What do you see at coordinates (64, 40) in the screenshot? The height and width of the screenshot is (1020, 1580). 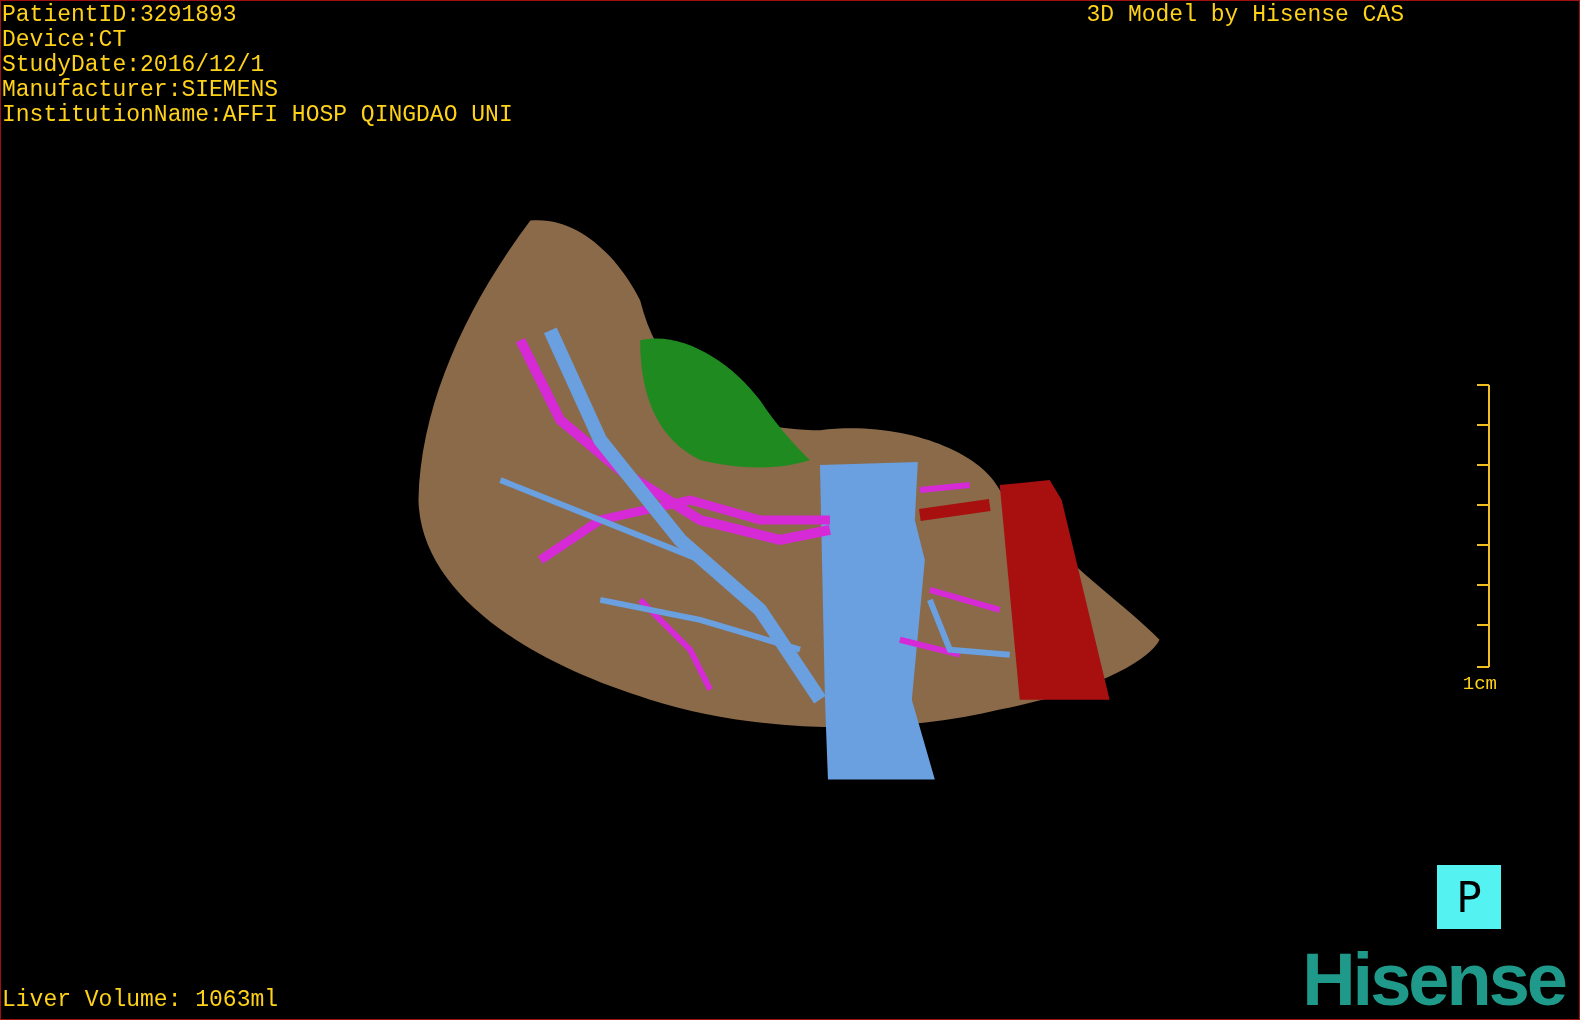 I see `patient-info-line: Device:CT` at bounding box center [64, 40].